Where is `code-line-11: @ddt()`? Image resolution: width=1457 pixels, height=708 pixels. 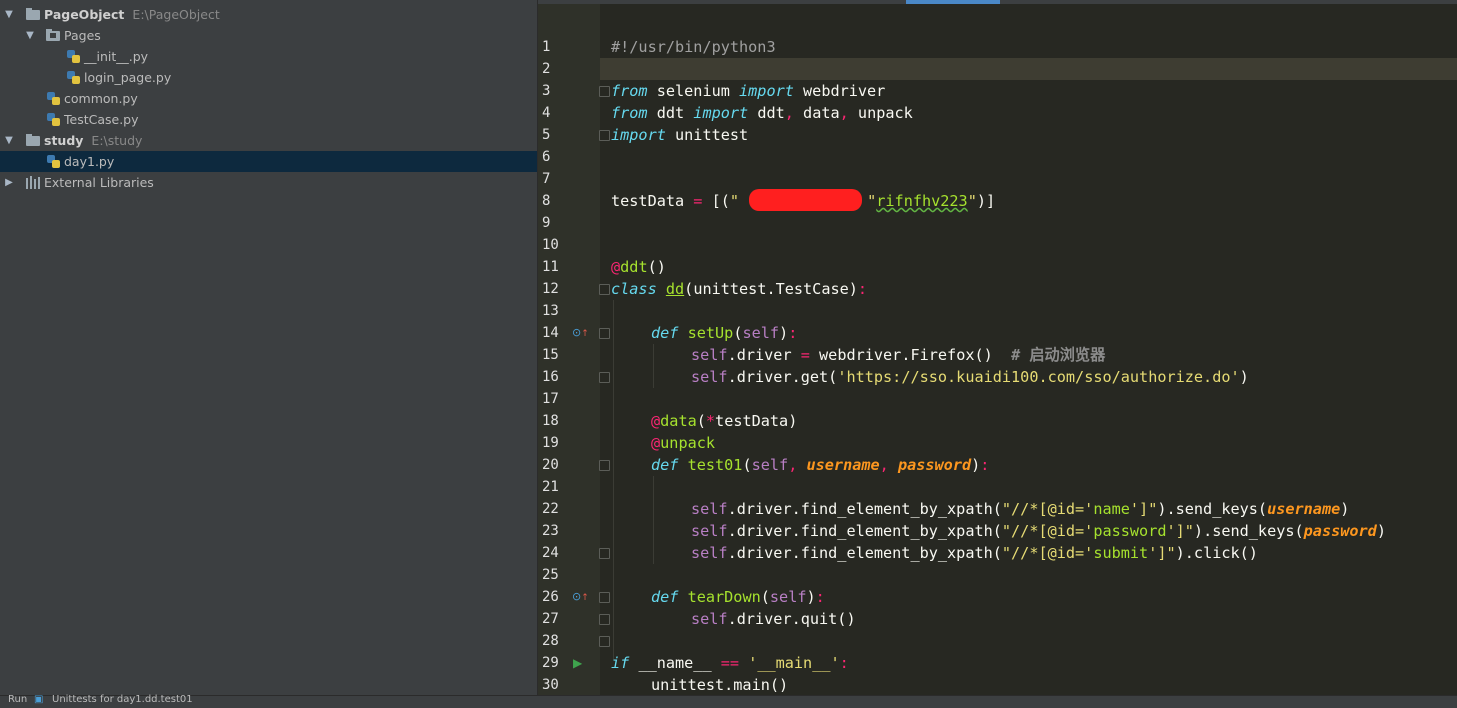
code-line-11: @ddt() is located at coordinates (638, 267).